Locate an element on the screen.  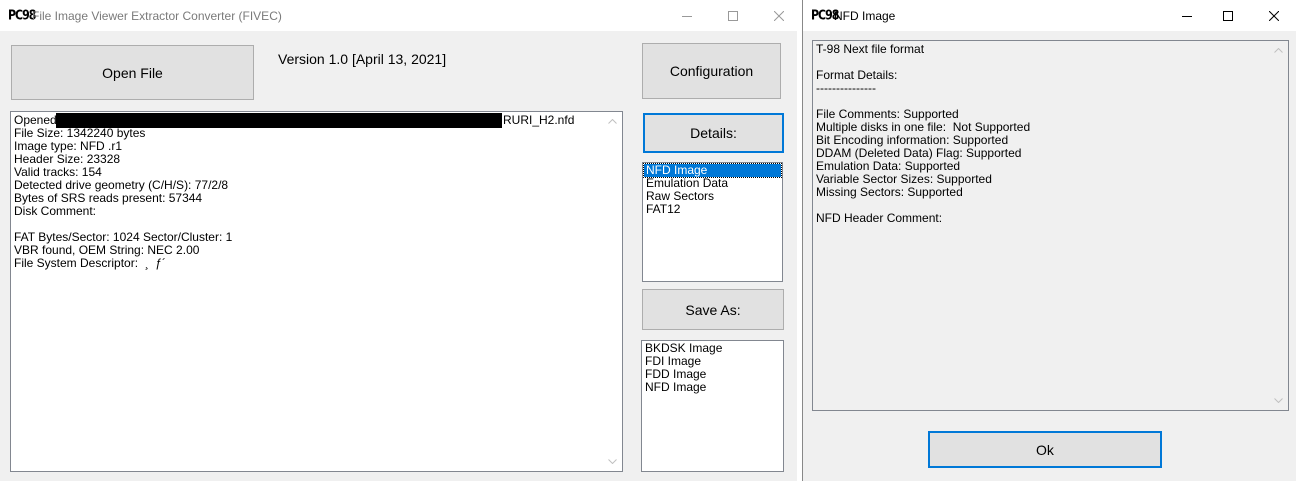
info-line: Bytes of SRS reads present: 57344 is located at coordinates (108, 198).